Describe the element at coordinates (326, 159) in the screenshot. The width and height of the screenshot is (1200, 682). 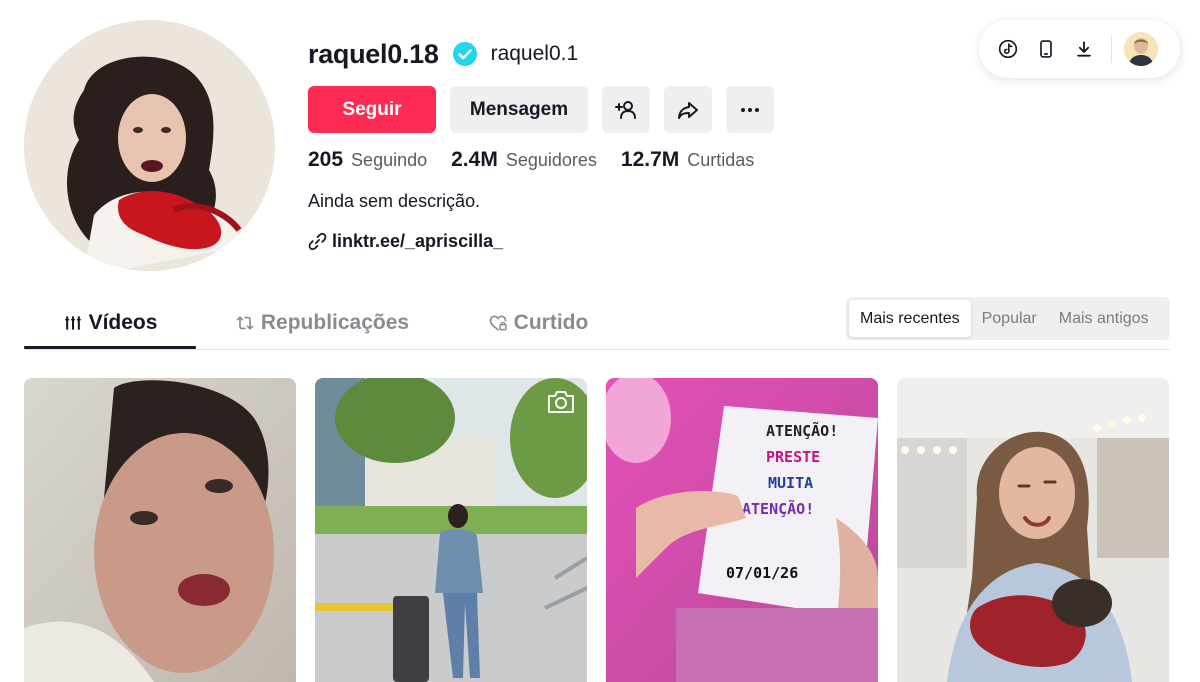
I see `stat-value: 205` at that location.